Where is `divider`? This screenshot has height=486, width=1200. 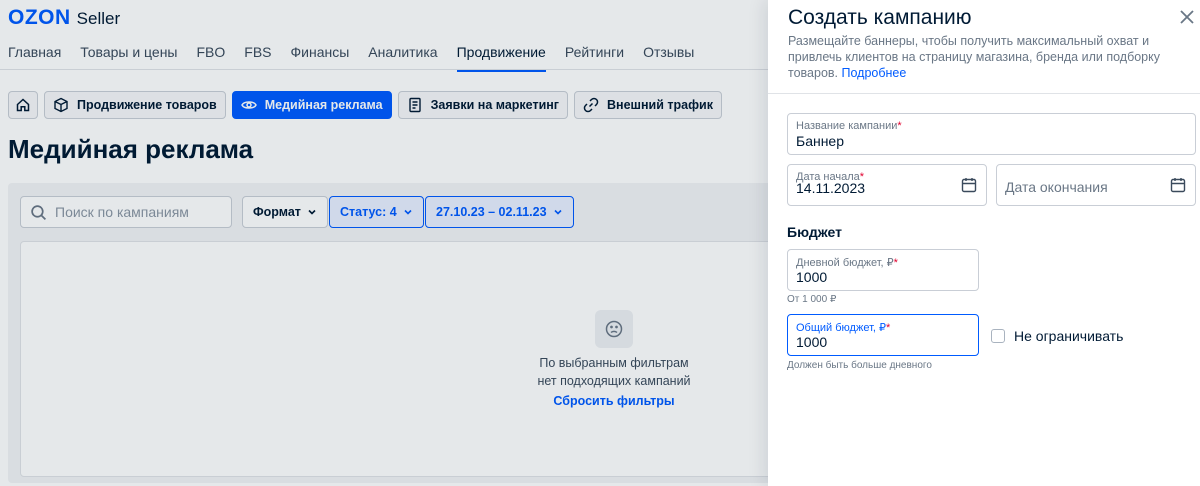
divider is located at coordinates (984, 93).